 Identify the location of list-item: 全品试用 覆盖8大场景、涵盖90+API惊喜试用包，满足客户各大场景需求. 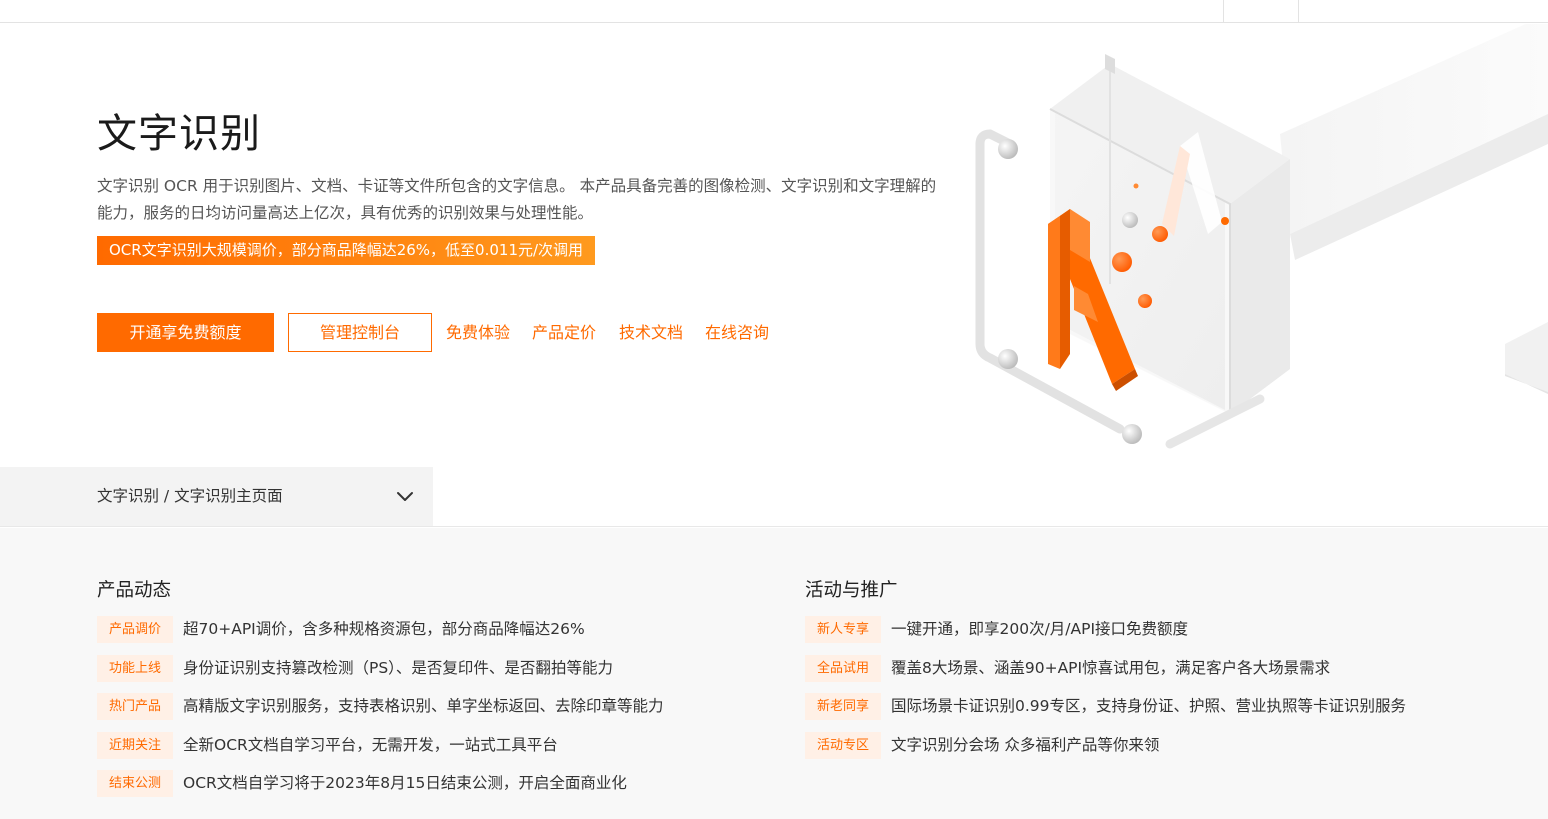
(1165, 674).